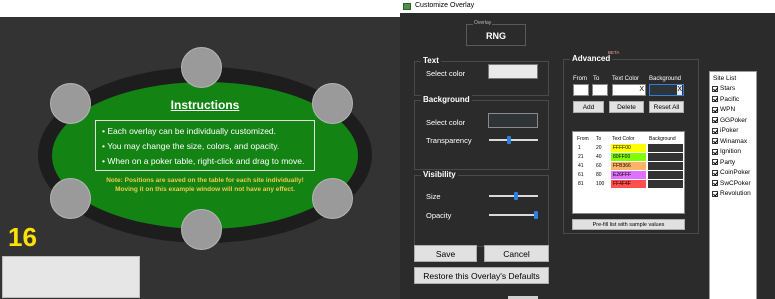 This screenshot has height=299, width=775. I want to click on clear-background-button: X, so click(679, 90).